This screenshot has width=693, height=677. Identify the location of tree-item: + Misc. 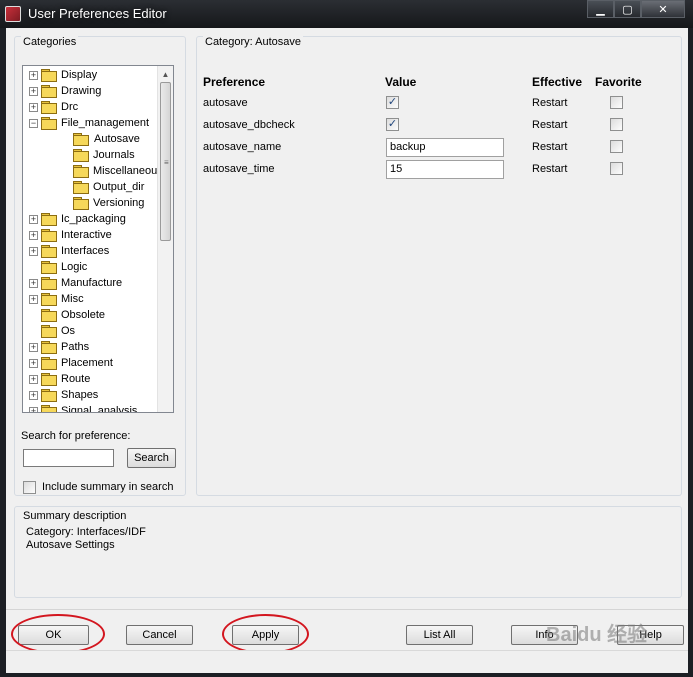
(56, 299).